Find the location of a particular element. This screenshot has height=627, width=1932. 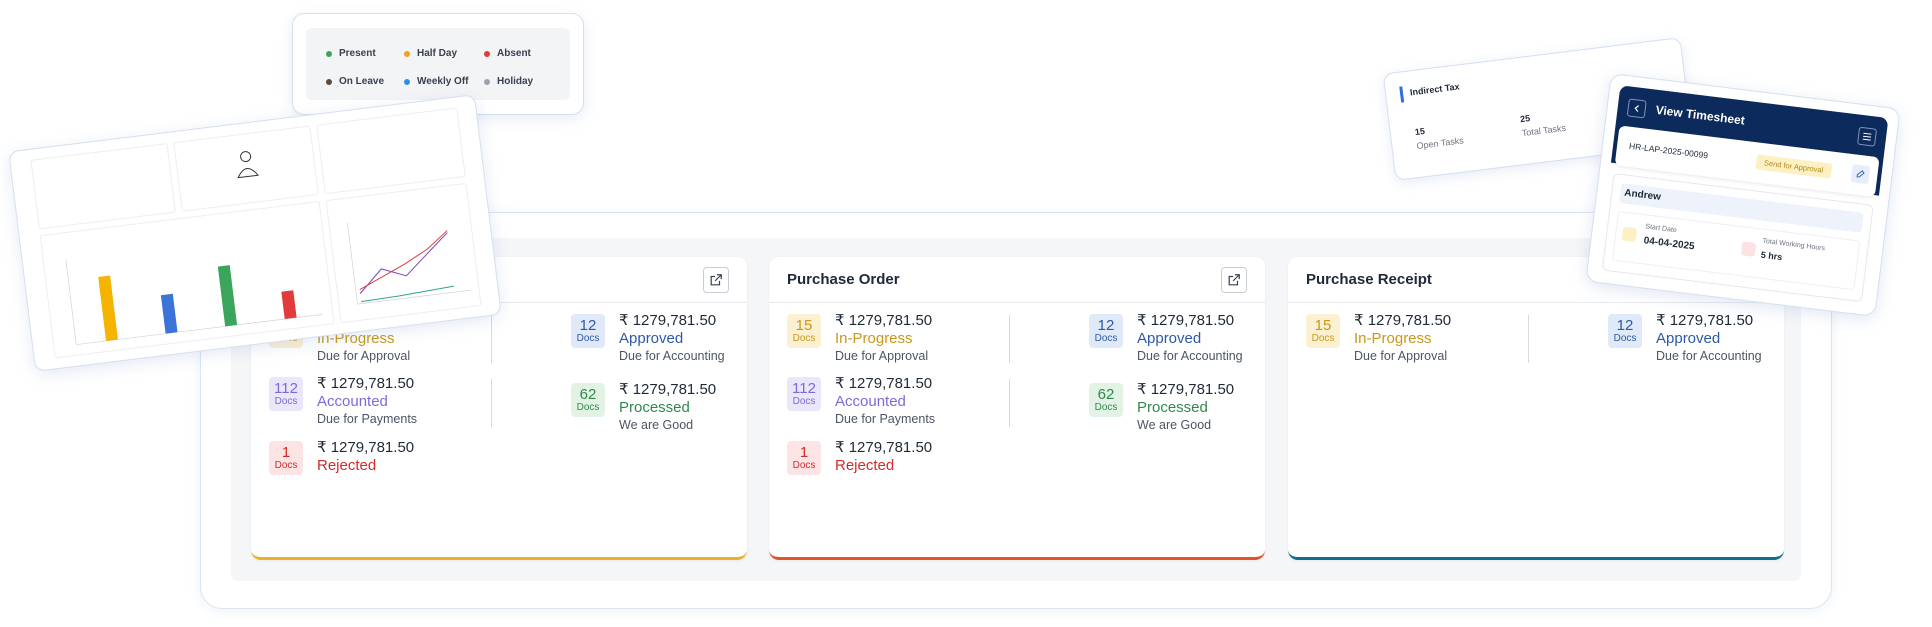

mini-line-chart is located at coordinates (409, 263).